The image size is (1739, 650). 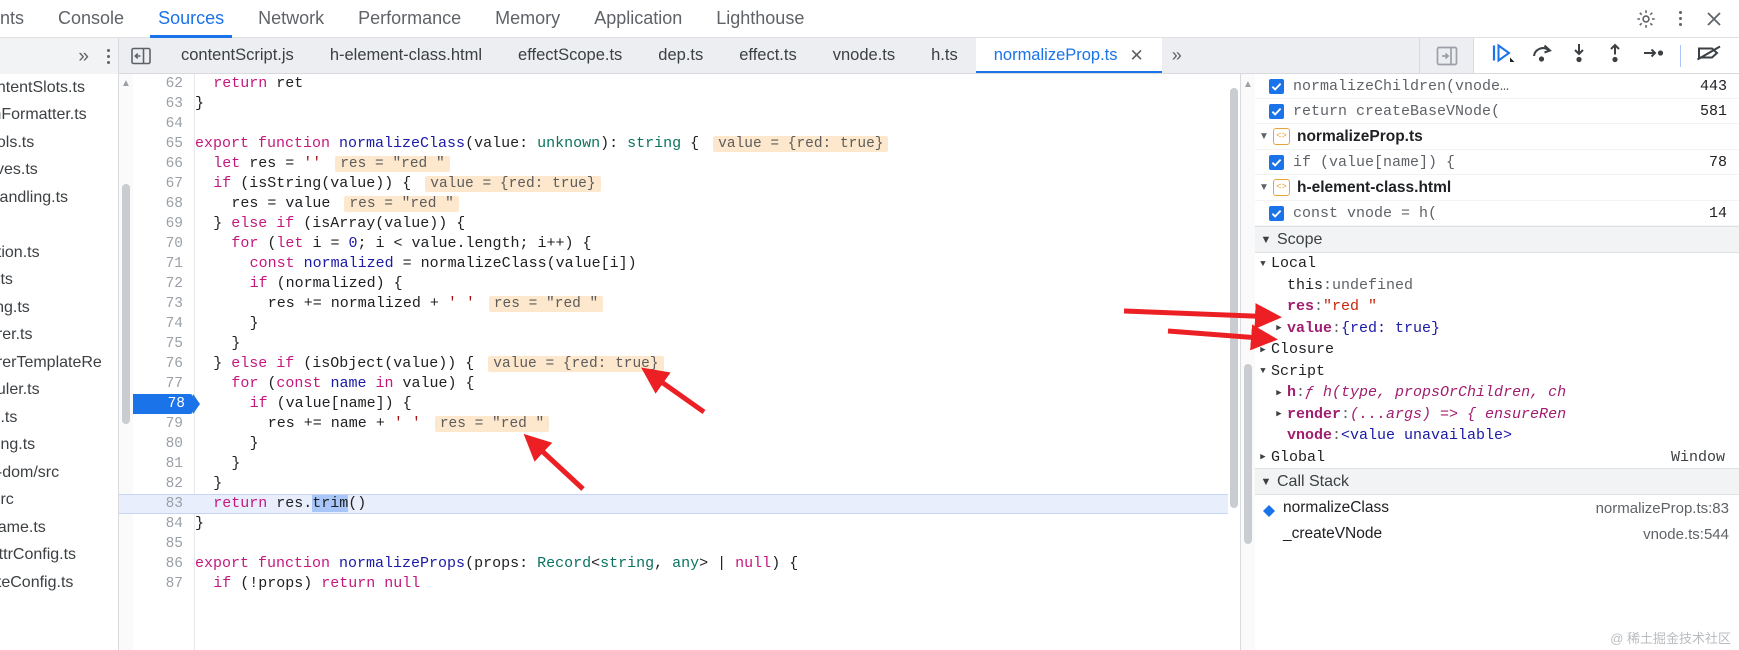 What do you see at coordinates (944, 55) in the screenshot?
I see `file-tab-h-ts: h.ts` at bounding box center [944, 55].